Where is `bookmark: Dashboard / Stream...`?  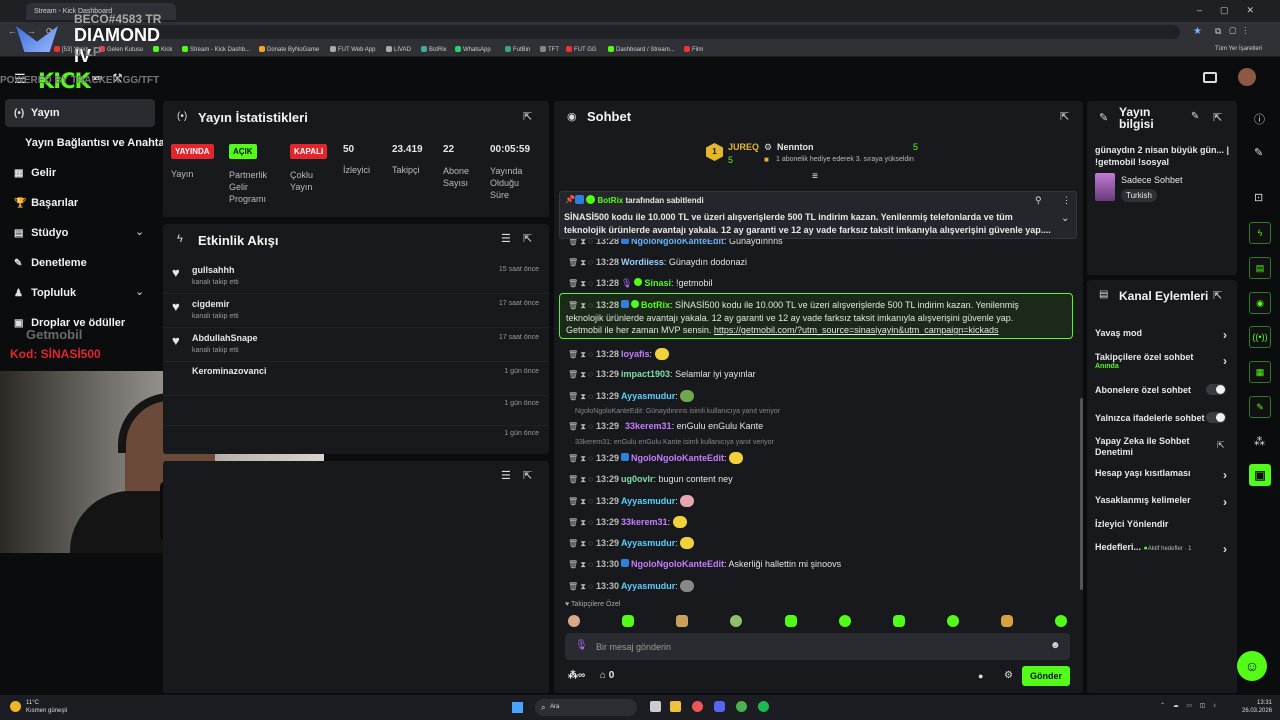 bookmark: Dashboard / Stream... is located at coordinates (641, 49).